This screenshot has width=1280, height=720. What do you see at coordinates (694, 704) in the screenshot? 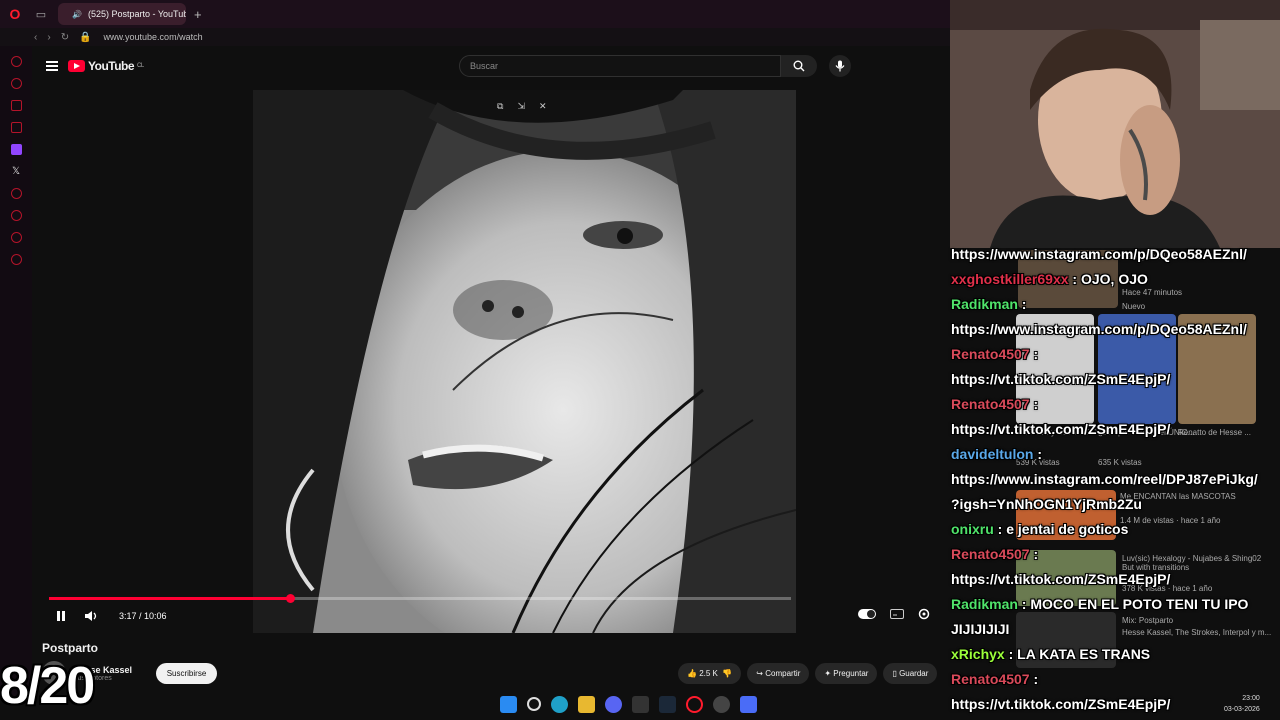
I see `opera-gx-icon` at bounding box center [694, 704].